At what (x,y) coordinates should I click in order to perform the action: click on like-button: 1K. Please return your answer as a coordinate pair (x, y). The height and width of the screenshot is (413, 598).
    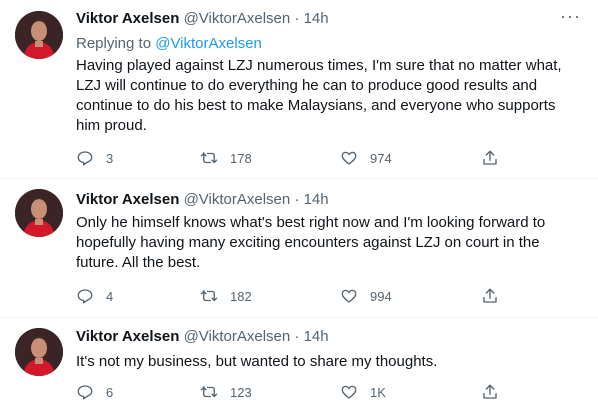
    Looking at the image, I should click on (363, 392).